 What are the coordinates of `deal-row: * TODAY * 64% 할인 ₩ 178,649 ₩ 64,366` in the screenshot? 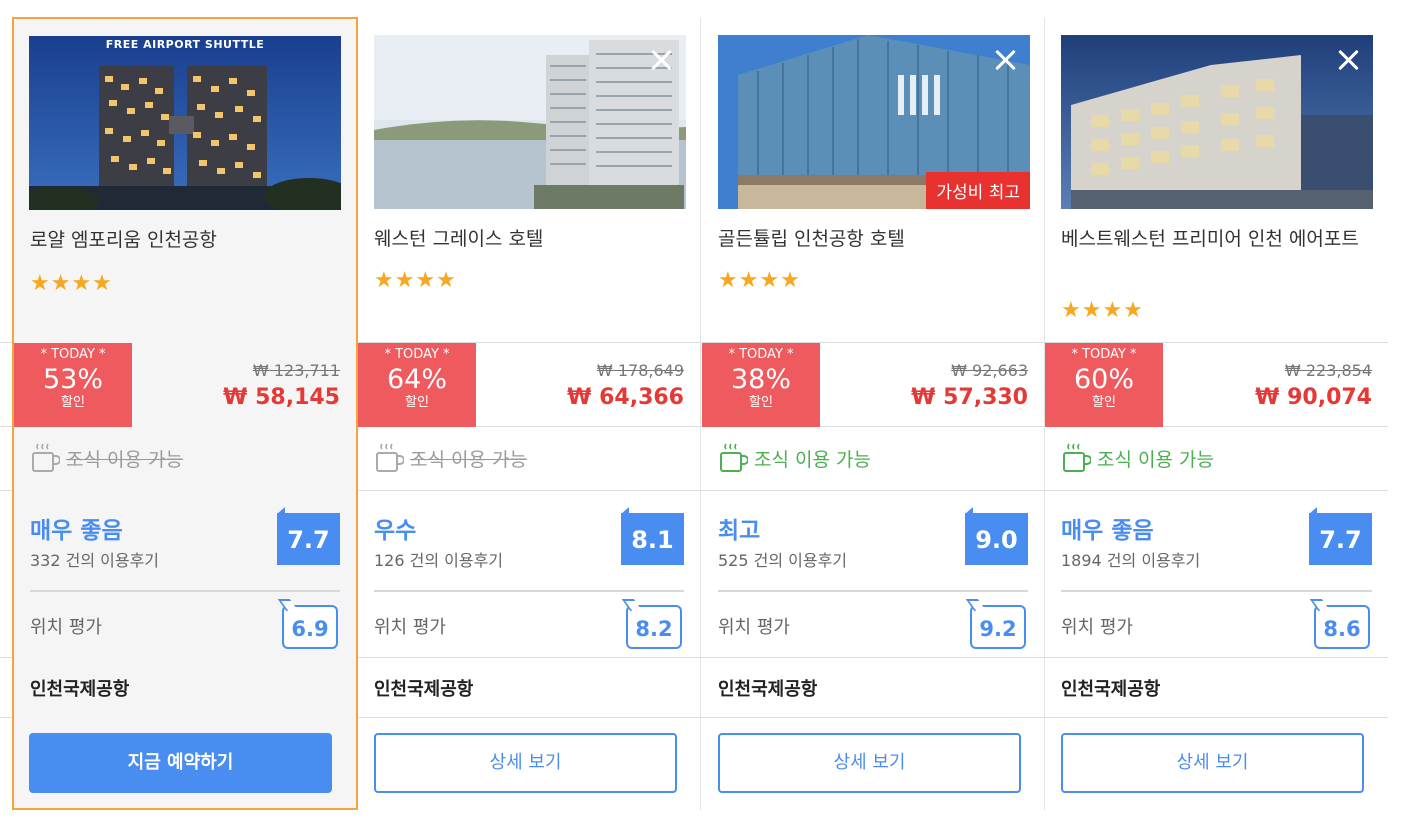 It's located at (529, 385).